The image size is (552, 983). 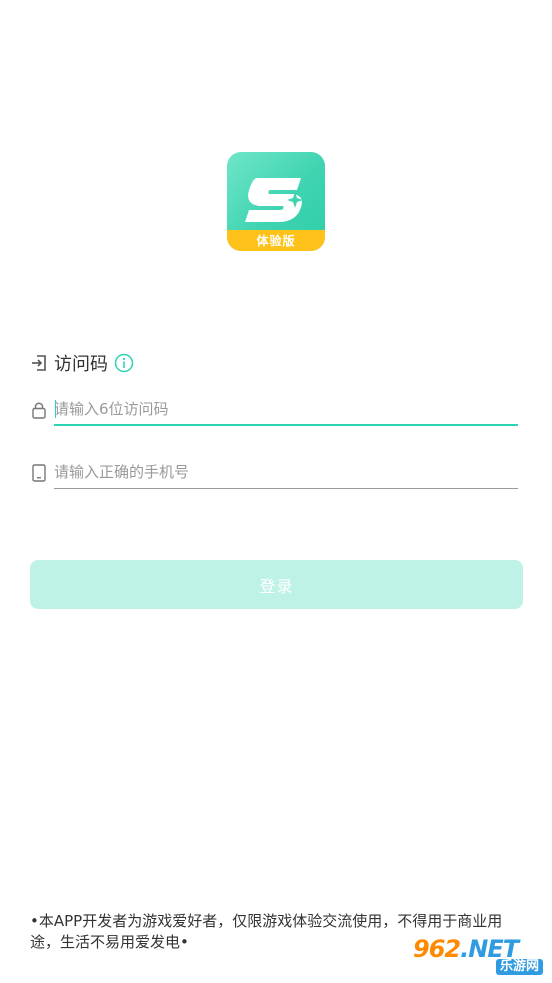 I want to click on app-logo: 体验版, so click(x=276, y=201).